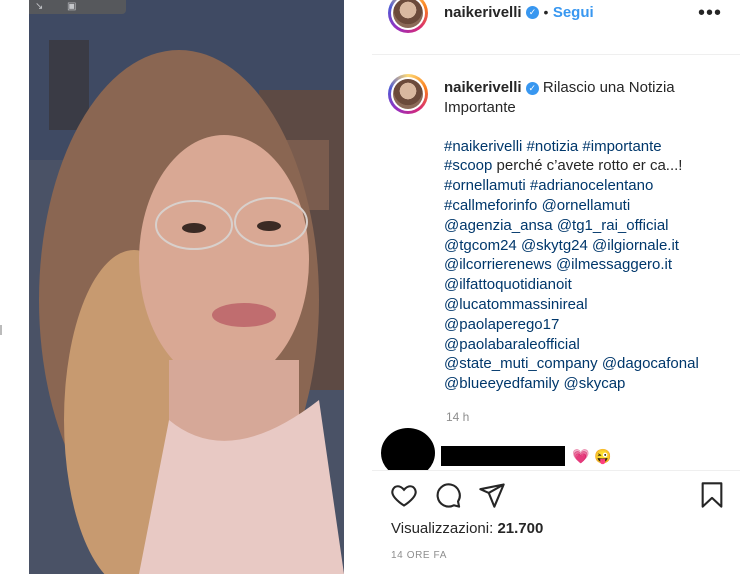 This screenshot has height=574, width=740. I want to click on mention-link: @dagocafonal, so click(650, 363).